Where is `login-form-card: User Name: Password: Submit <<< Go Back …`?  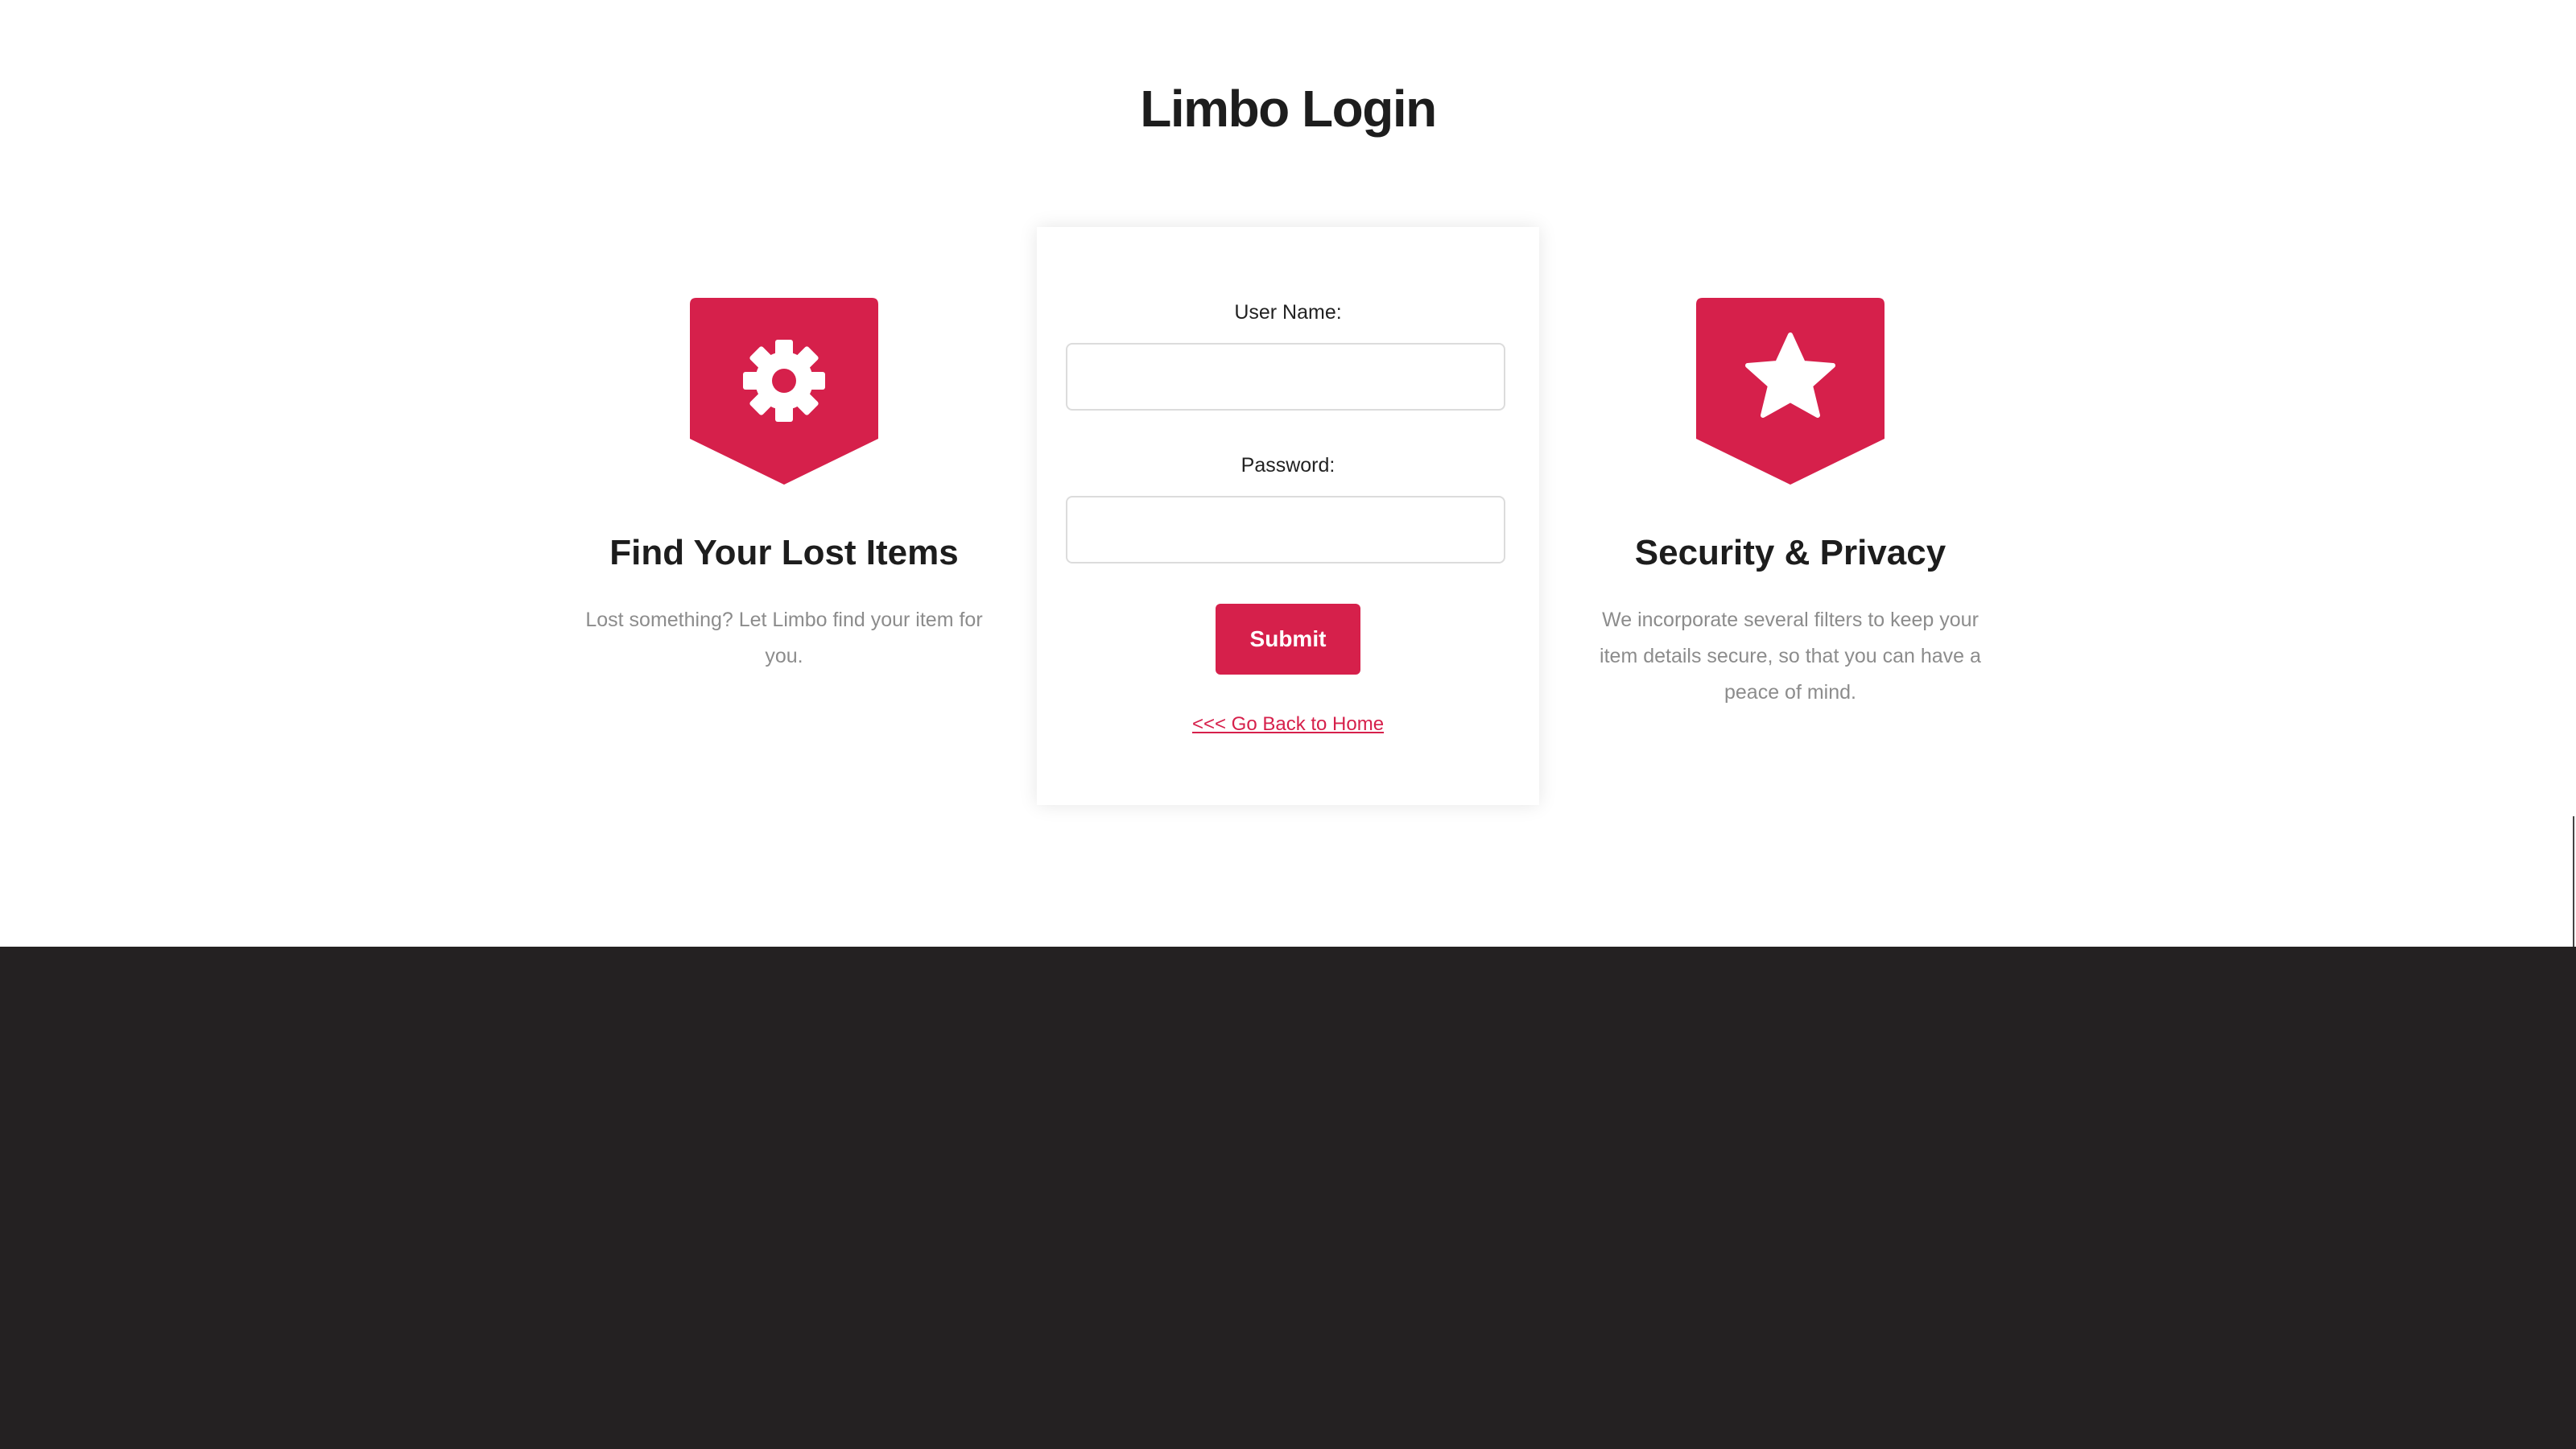 login-form-card: User Name: Password: Submit <<< Go Back … is located at coordinates (1288, 516).